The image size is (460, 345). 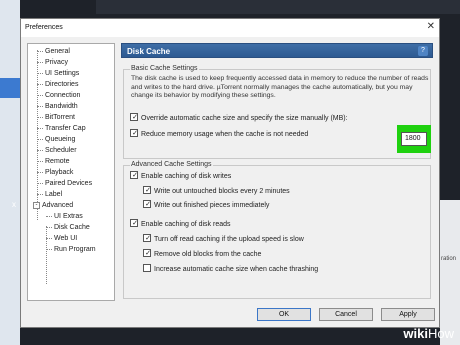 I want to click on tree-item-general: General, so click(x=53, y=51).